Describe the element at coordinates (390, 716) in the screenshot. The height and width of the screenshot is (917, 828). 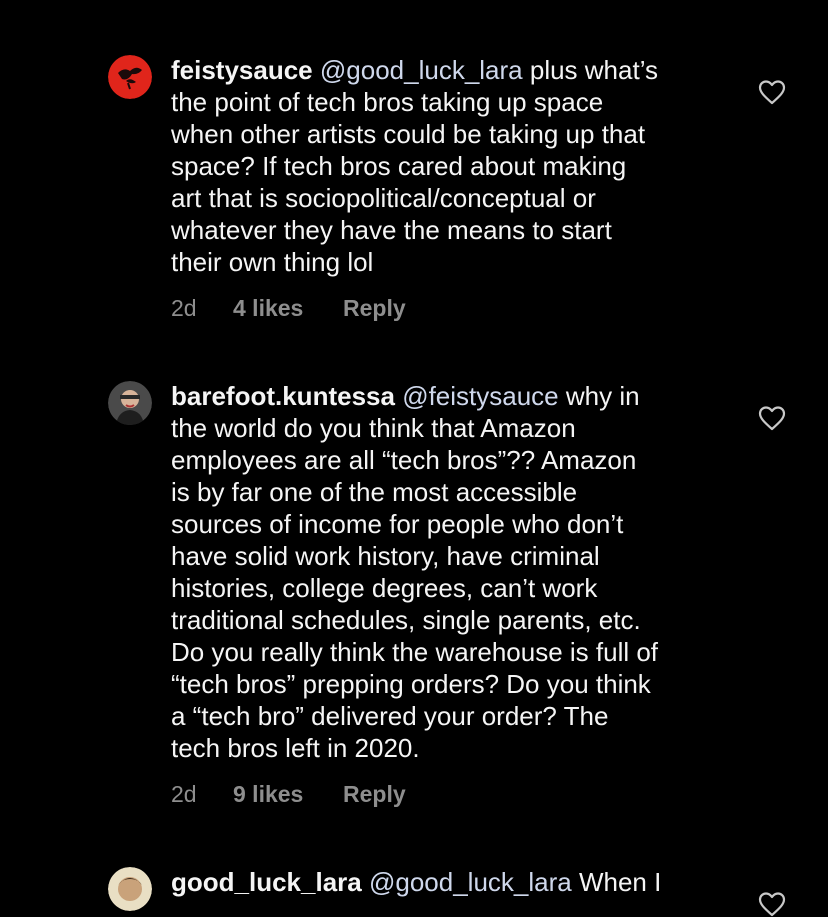
I see `comment-line: a “tech bro” delivered your order? The` at that location.